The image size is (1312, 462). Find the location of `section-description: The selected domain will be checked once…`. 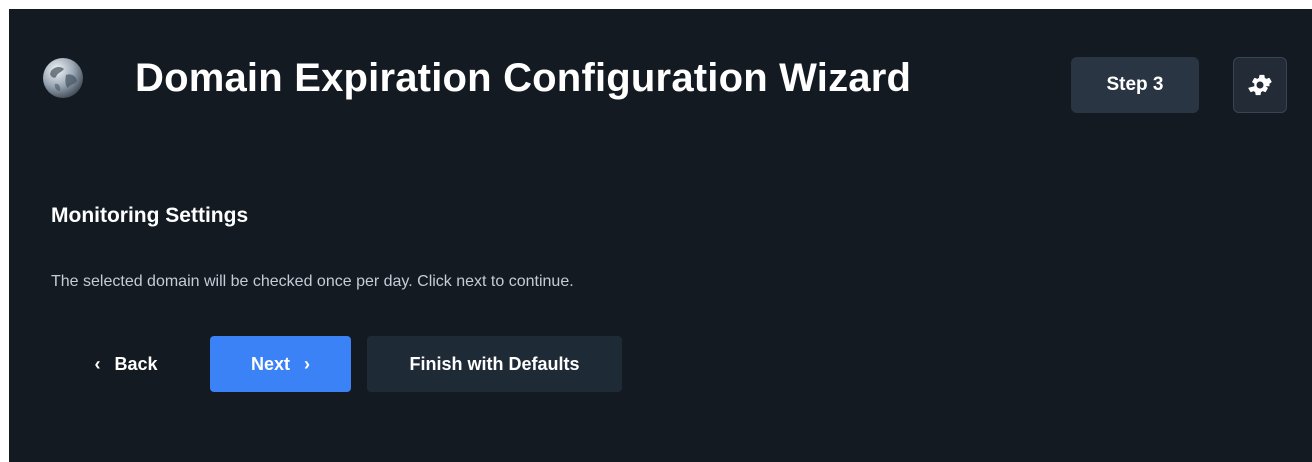

section-description: The selected domain will be checked once… is located at coordinates (312, 281).